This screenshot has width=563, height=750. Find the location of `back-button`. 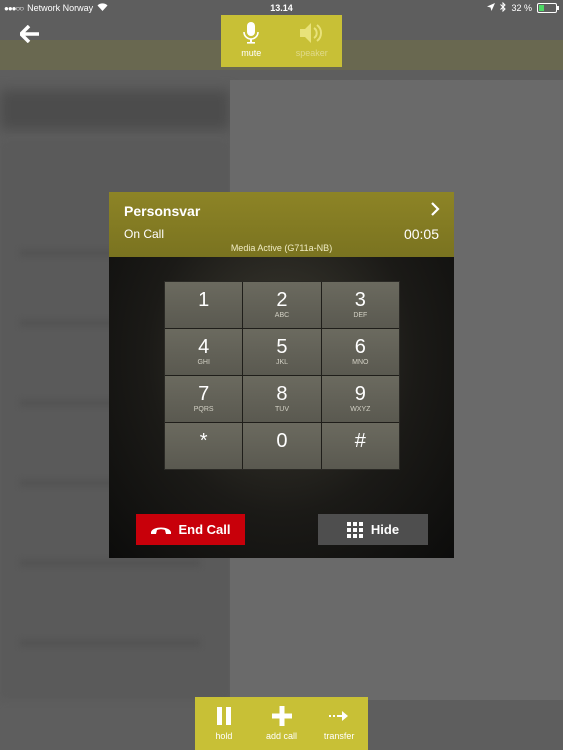

back-button is located at coordinates (31, 36).